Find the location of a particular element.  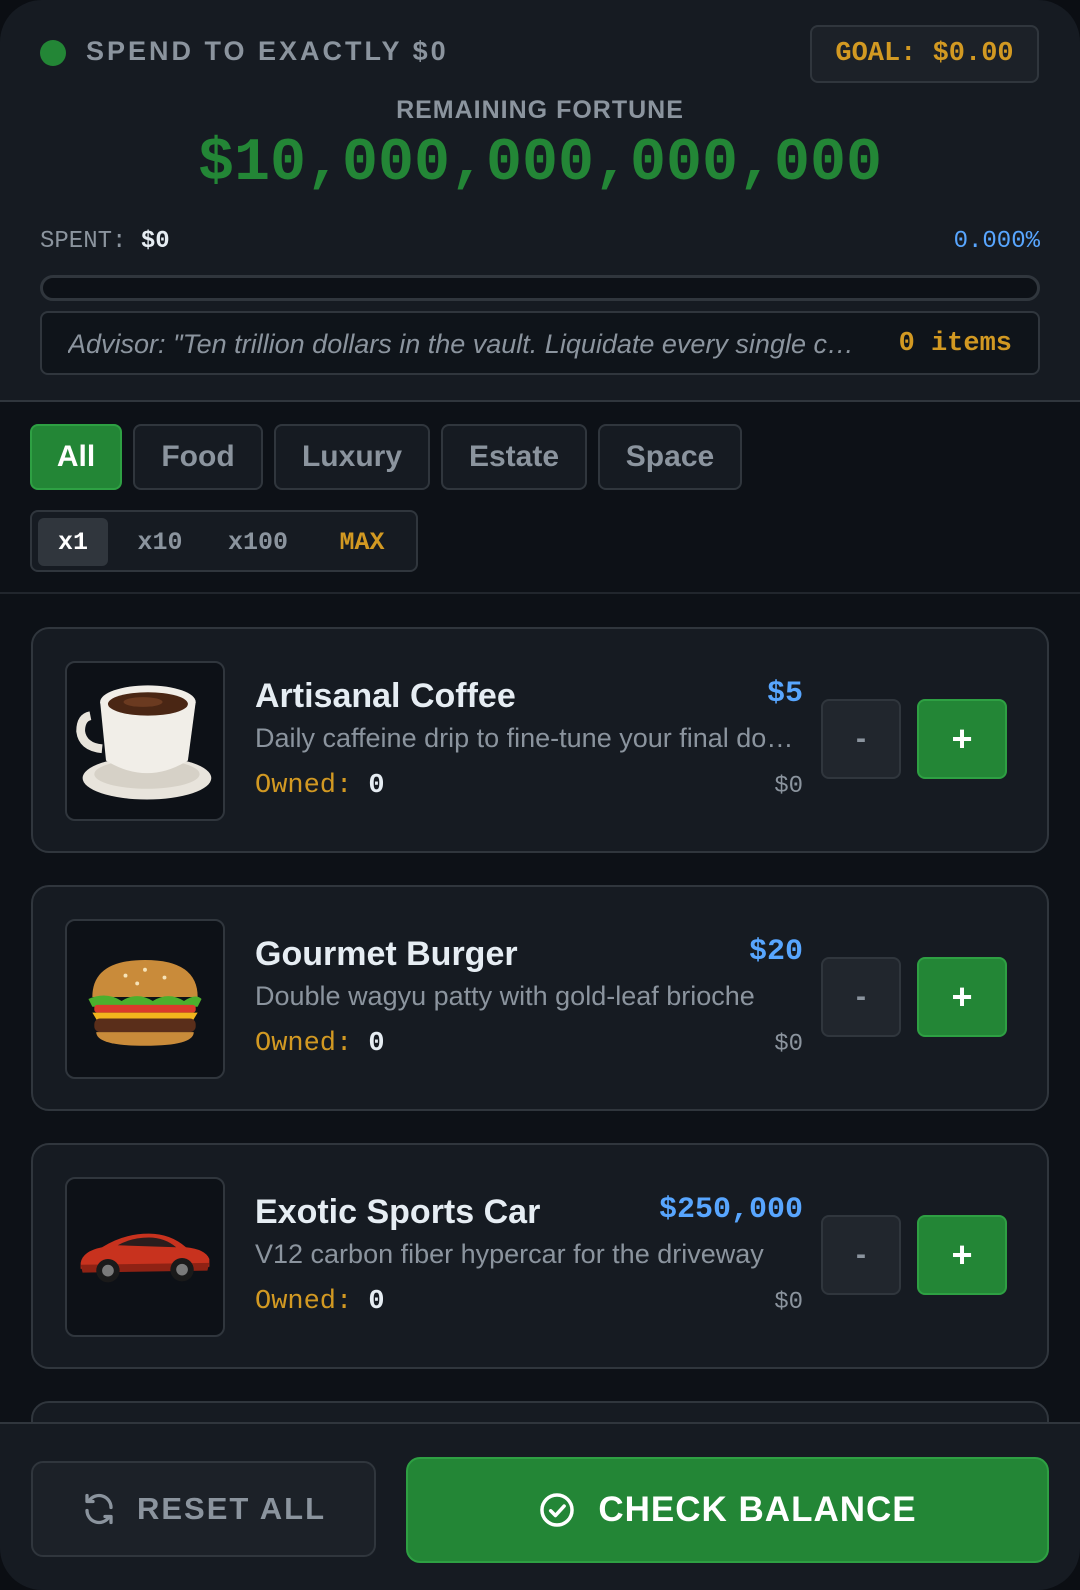

reset-all-button: RESET ALL is located at coordinates (203, 1509).